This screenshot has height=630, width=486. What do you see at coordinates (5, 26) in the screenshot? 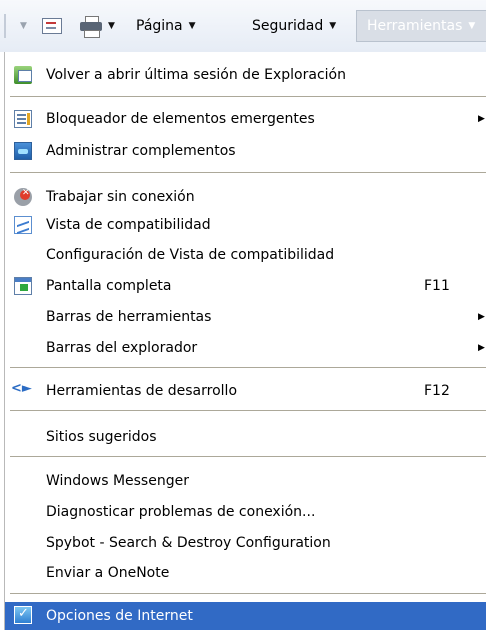
I see `toolbar-separator` at bounding box center [5, 26].